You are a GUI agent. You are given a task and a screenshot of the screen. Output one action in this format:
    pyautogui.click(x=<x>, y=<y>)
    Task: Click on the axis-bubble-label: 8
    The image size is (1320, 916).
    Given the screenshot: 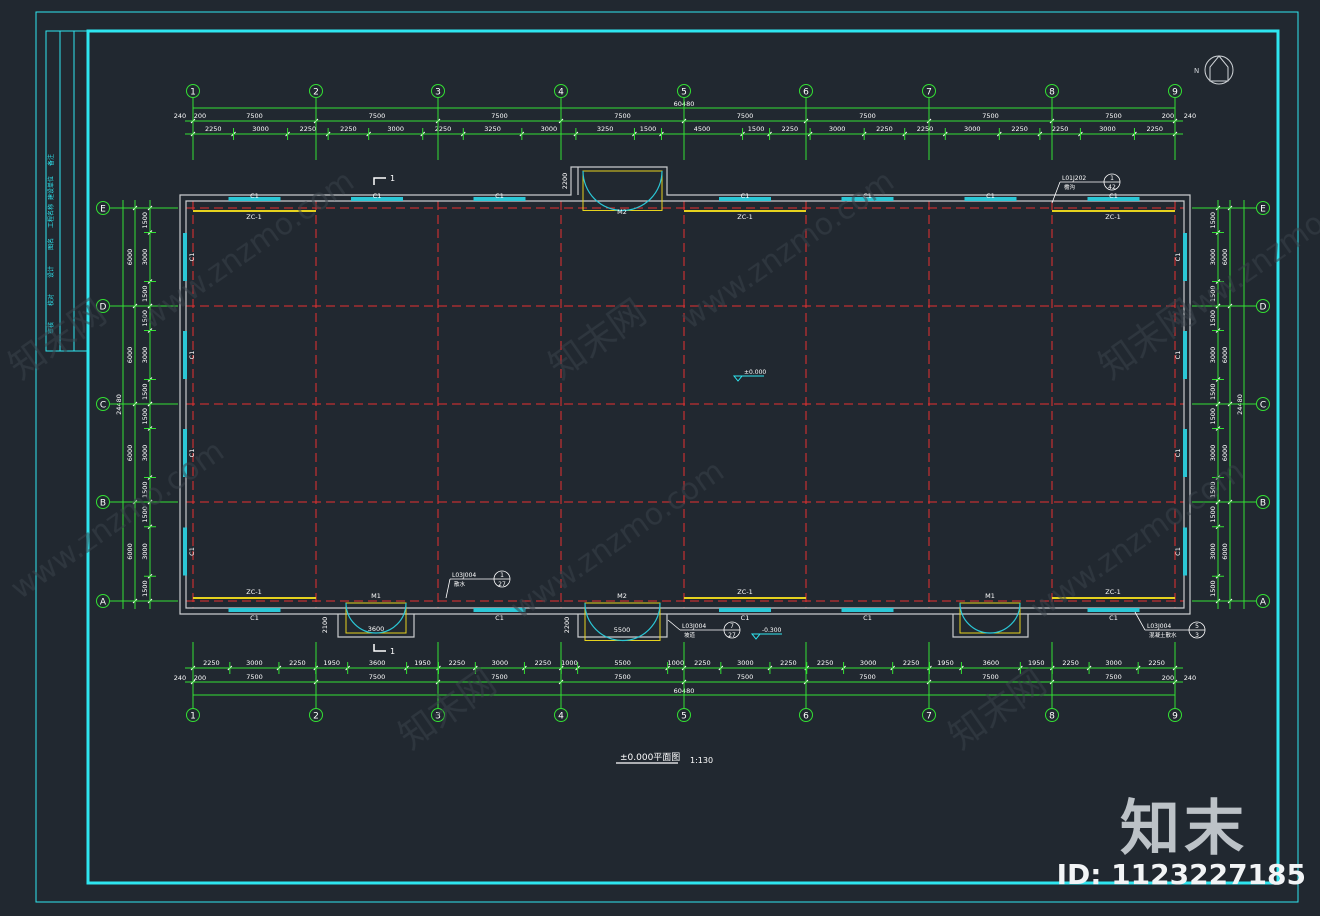 What is the action you would take?
    pyautogui.click(x=1052, y=717)
    